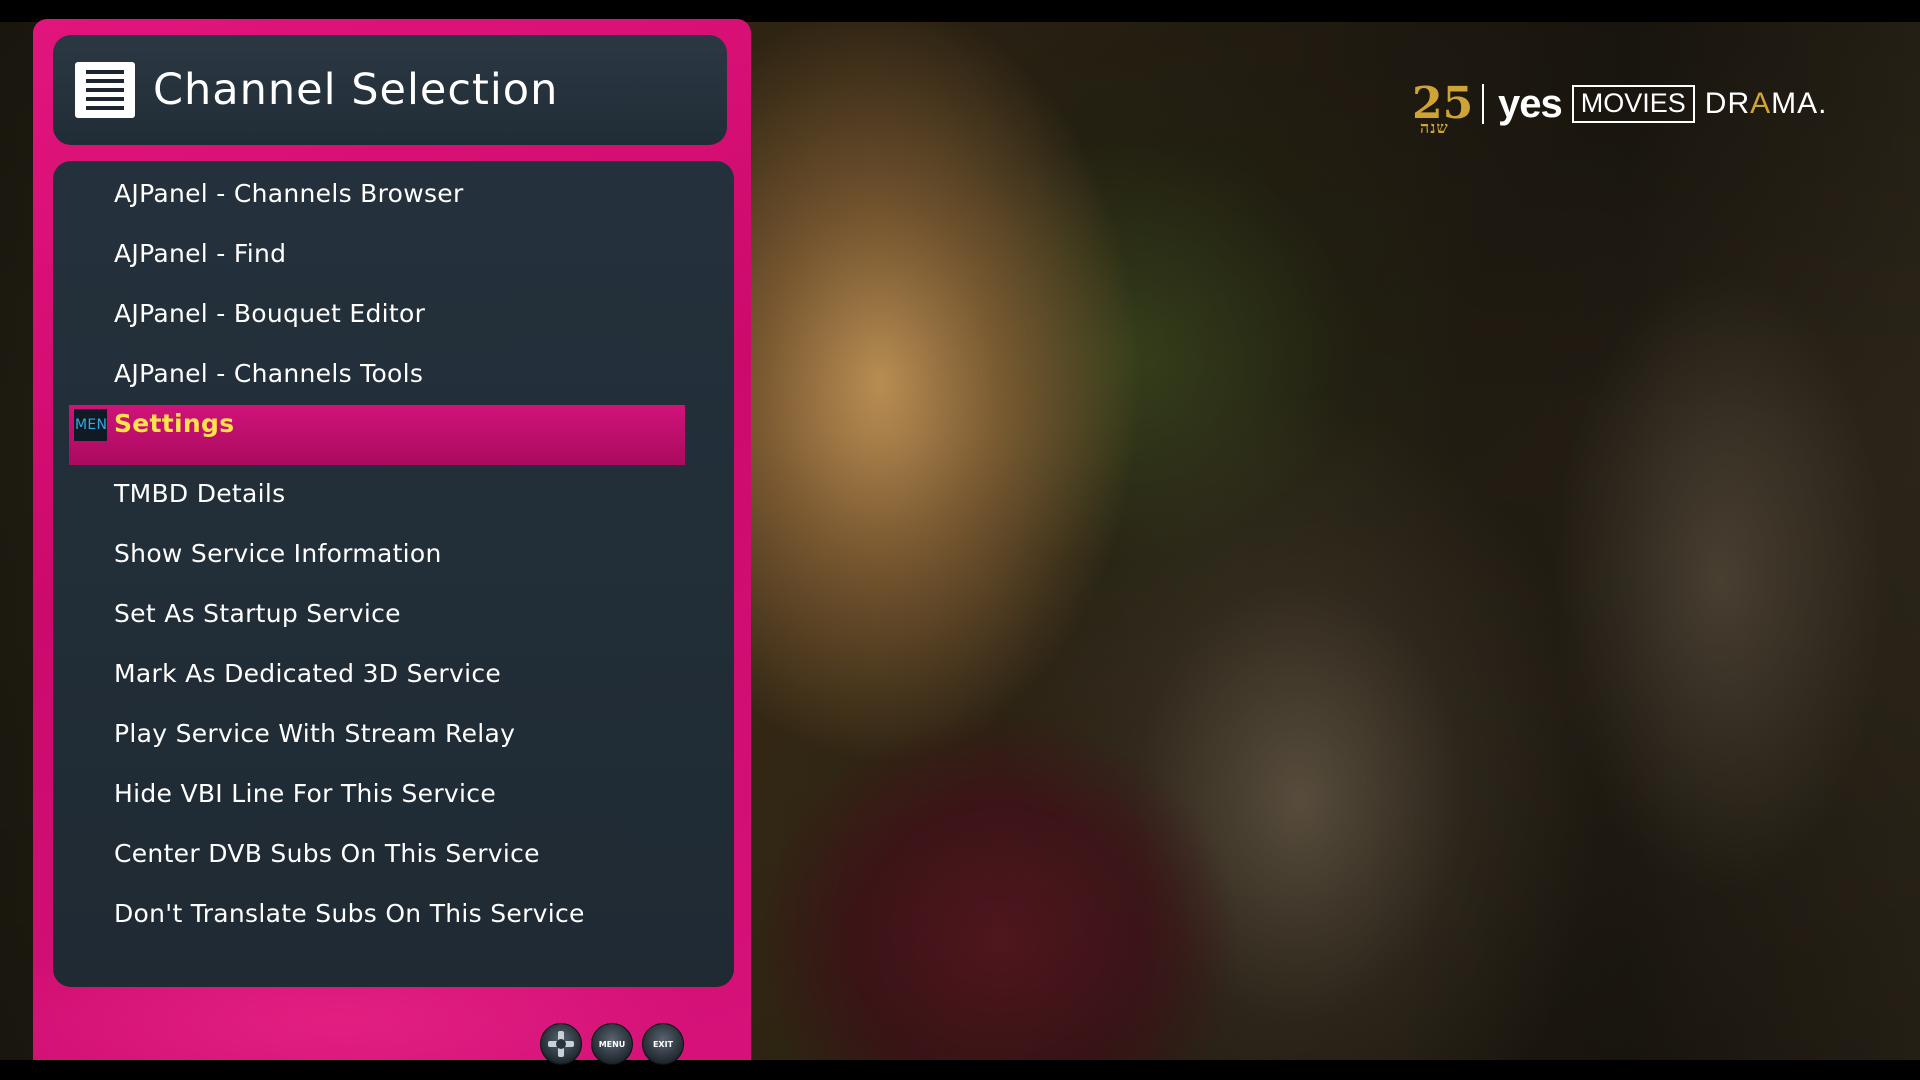 Image resolution: width=1920 pixels, height=1080 pixels. I want to click on menu-item-hide-vbi-line: Hide VBI Line For This Service, so click(377, 795).